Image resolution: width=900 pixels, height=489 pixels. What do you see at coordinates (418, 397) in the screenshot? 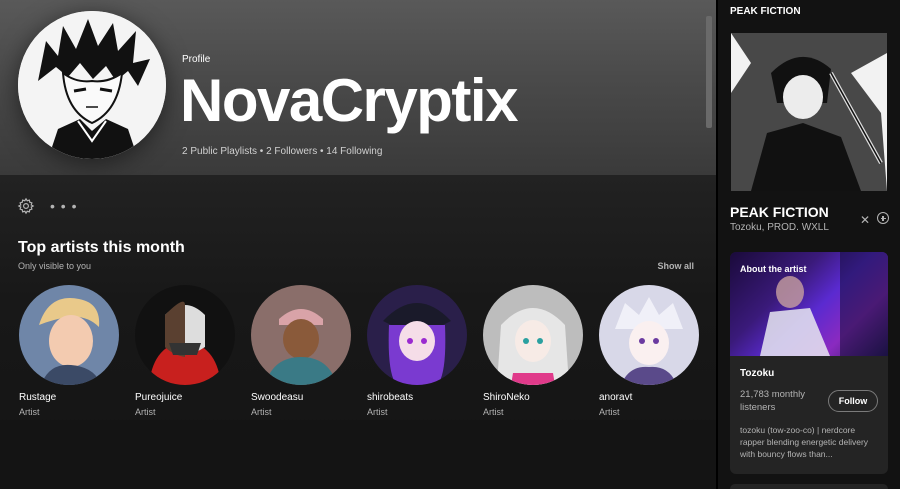
I see `artist-name: shirobeats` at bounding box center [418, 397].